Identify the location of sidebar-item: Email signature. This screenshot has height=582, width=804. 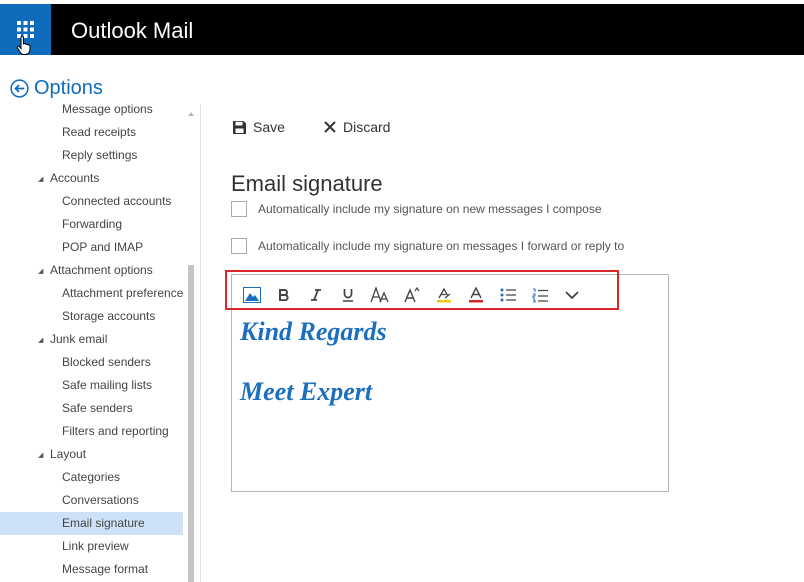
(91, 523).